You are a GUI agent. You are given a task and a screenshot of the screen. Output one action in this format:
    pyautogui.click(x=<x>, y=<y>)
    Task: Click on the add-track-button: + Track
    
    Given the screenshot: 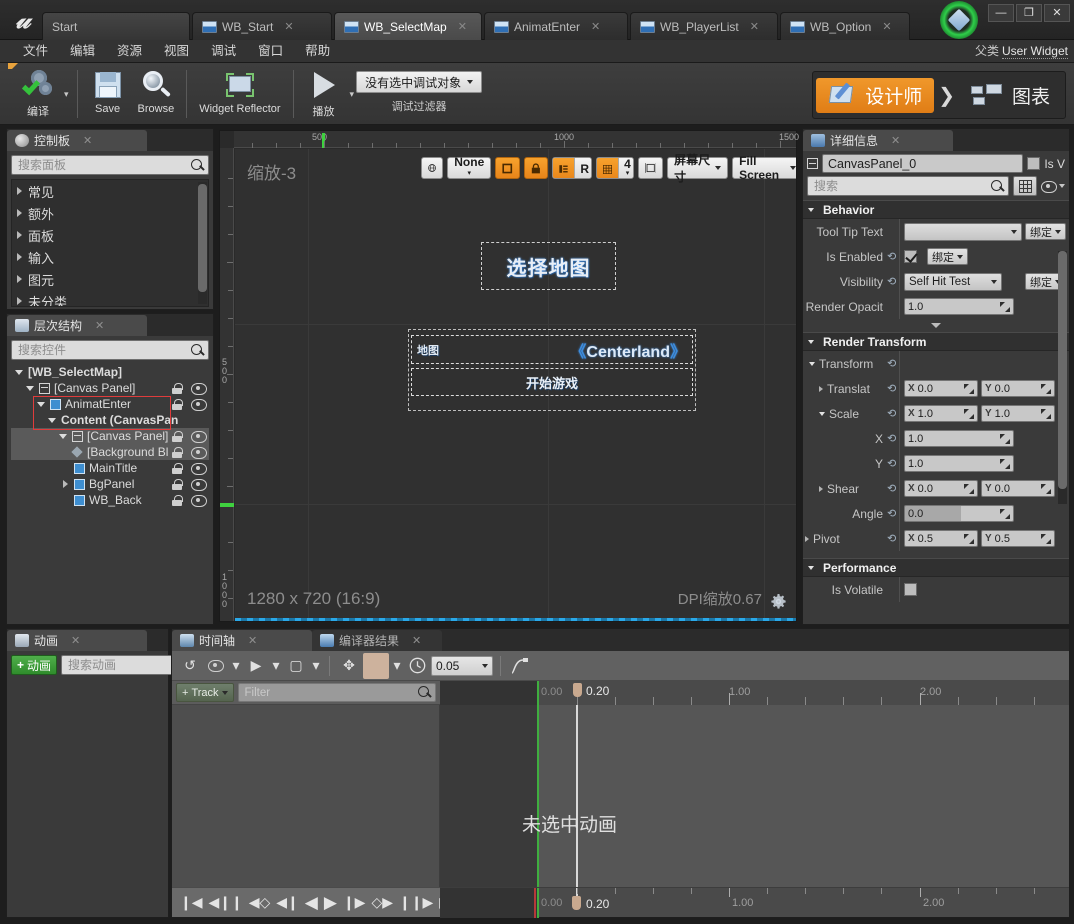 What is the action you would take?
    pyautogui.click(x=205, y=692)
    